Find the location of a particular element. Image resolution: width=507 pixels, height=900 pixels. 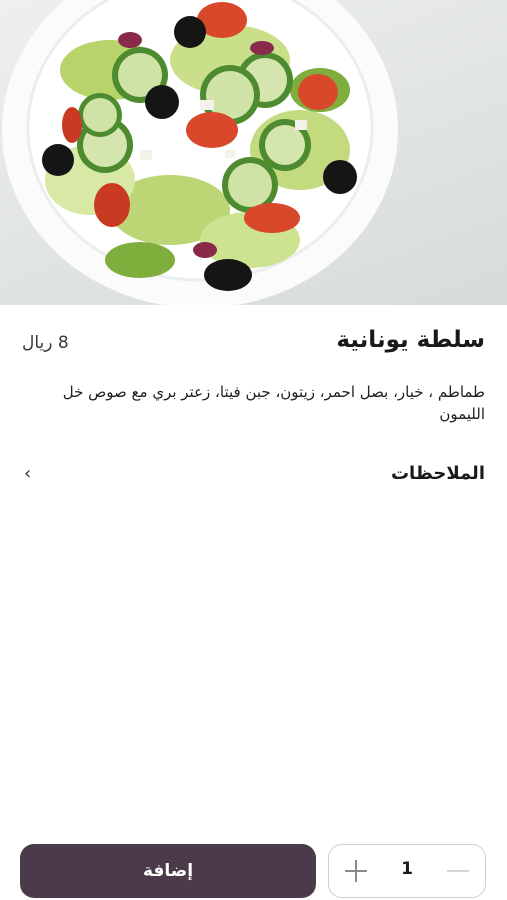

minus-icon is located at coordinates (458, 871).